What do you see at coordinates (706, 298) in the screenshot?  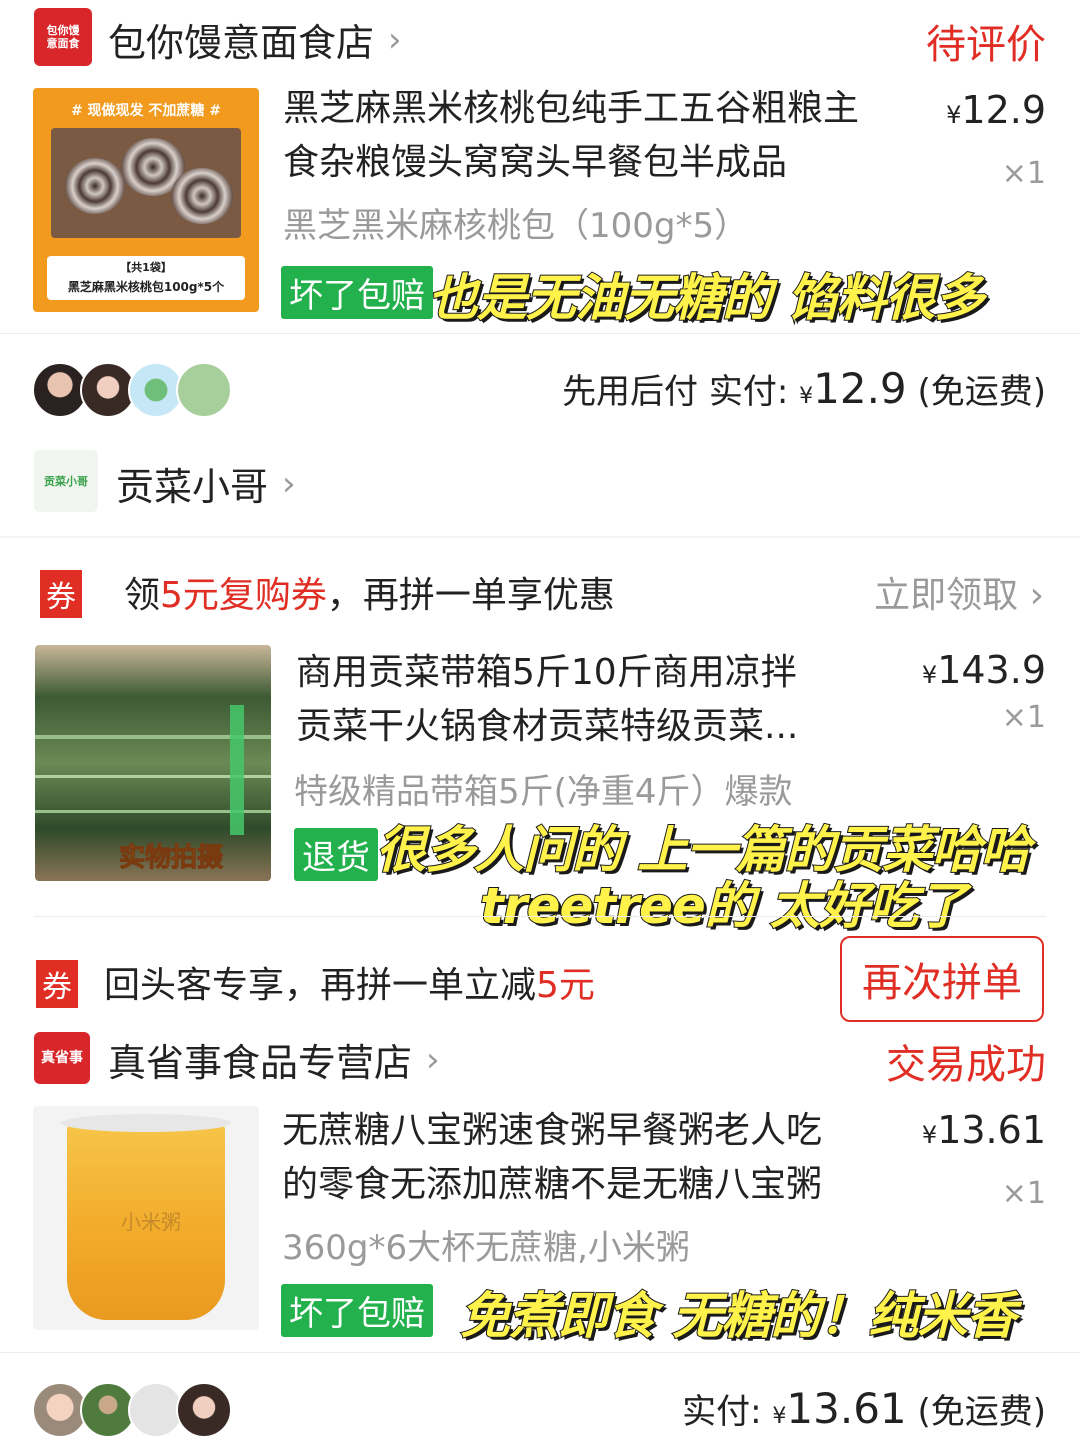 I see `caption-overlay: 也是无油无糖的 馅料很多` at bounding box center [706, 298].